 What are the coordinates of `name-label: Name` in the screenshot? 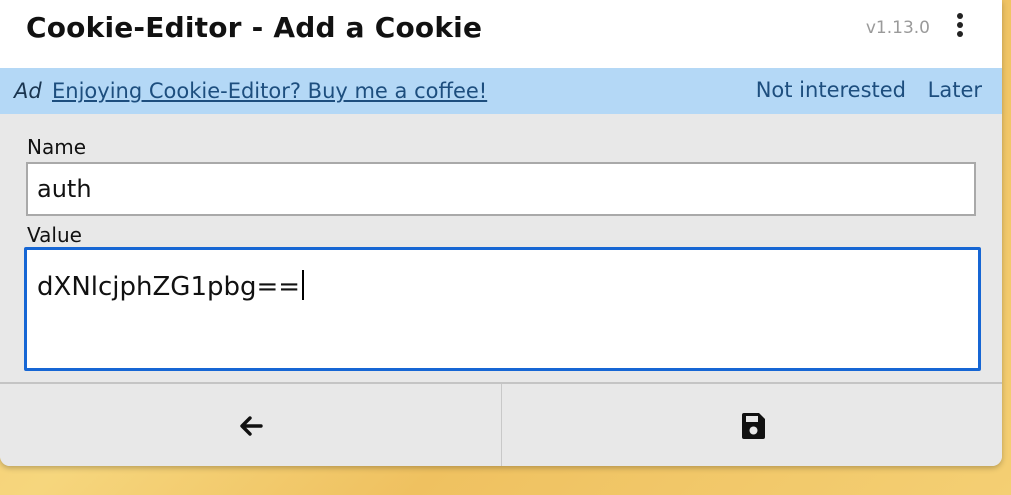 It's located at (57, 147).